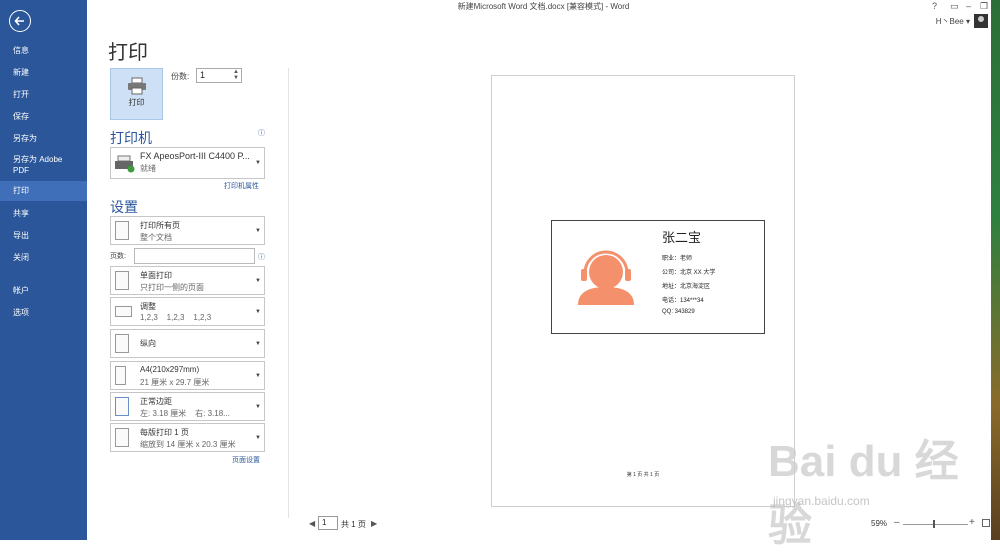  Describe the element at coordinates (43, 72) in the screenshot. I see `nav-new: 新建` at that location.